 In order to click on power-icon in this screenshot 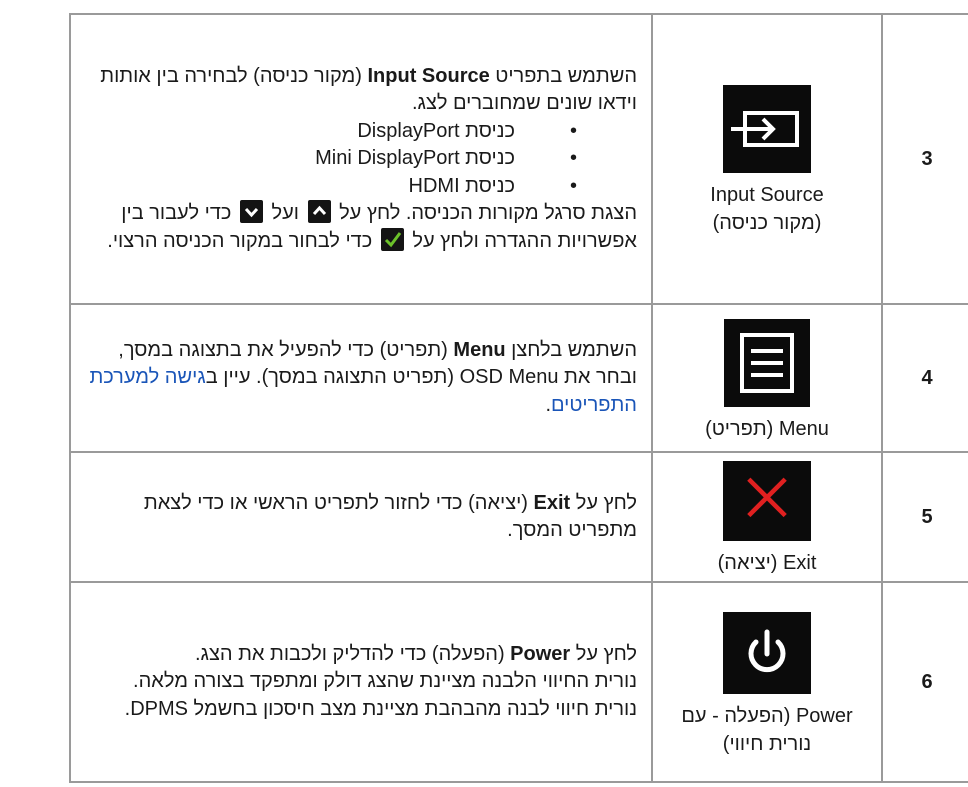, I will do `click(767, 653)`.